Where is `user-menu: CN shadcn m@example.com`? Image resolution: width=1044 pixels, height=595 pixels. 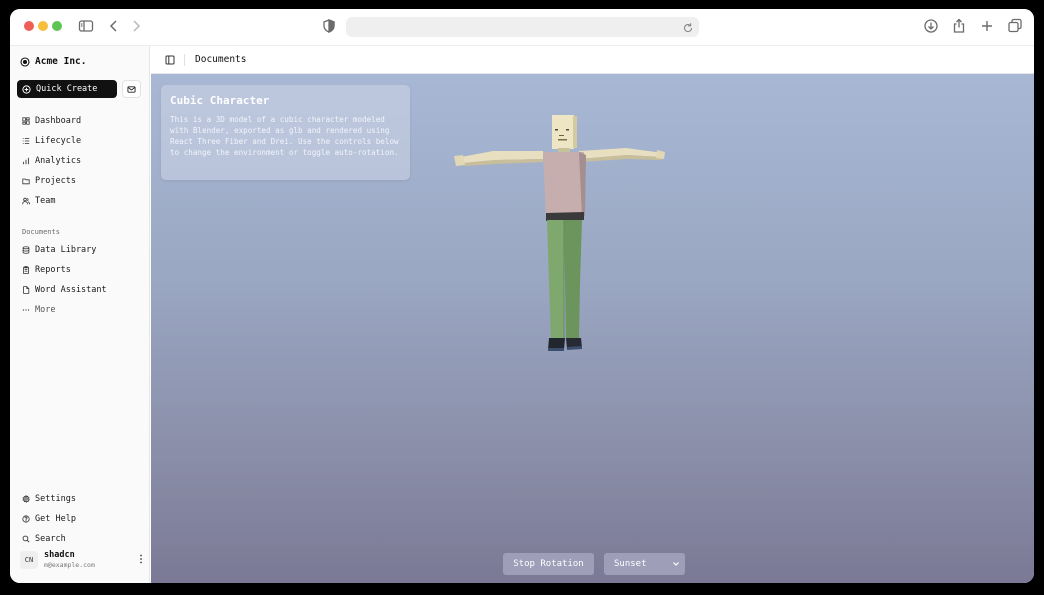
user-menu: CN shadcn m@example.com is located at coordinates (82, 560).